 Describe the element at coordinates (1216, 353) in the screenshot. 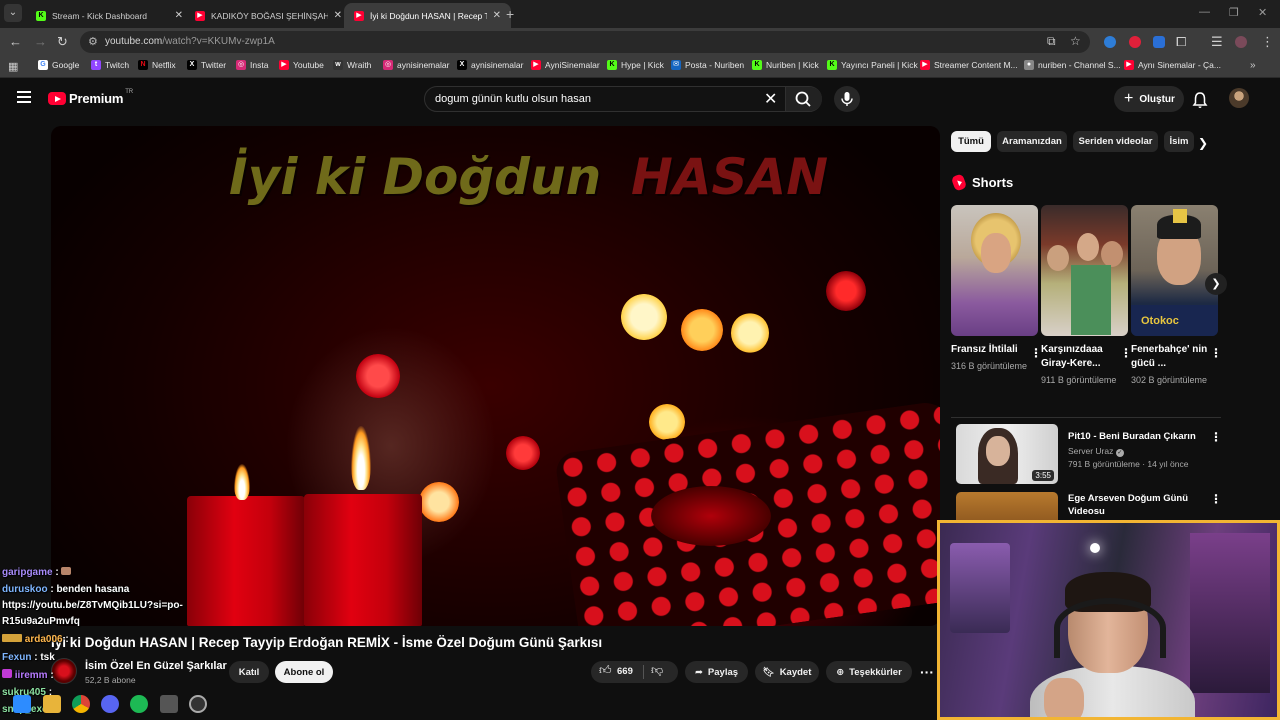

I see `short-more-icon: ⋮` at that location.